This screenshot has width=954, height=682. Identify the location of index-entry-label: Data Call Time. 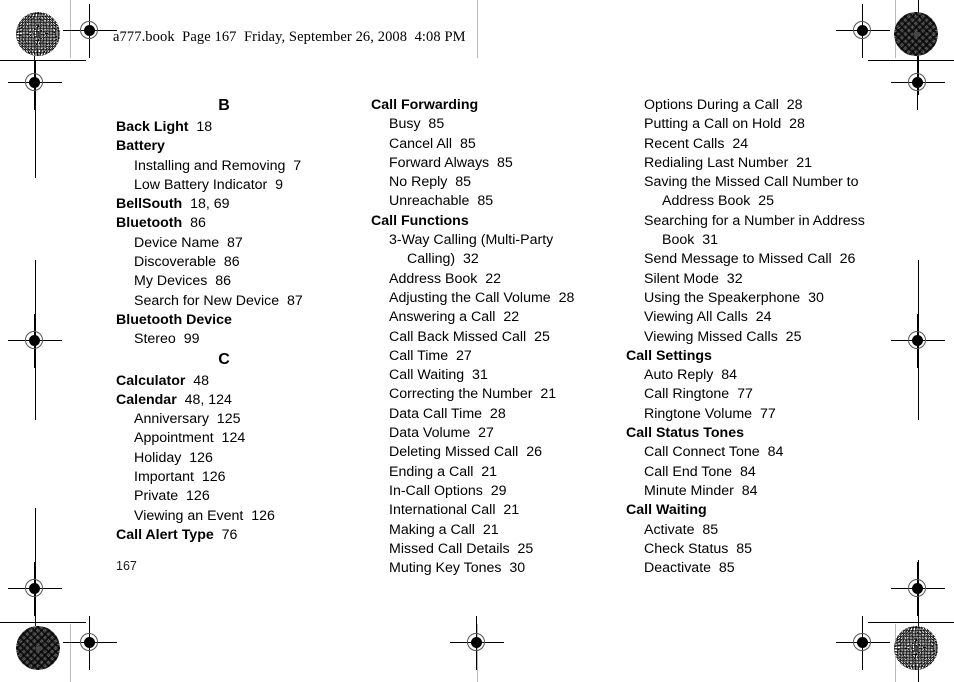
(436, 413).